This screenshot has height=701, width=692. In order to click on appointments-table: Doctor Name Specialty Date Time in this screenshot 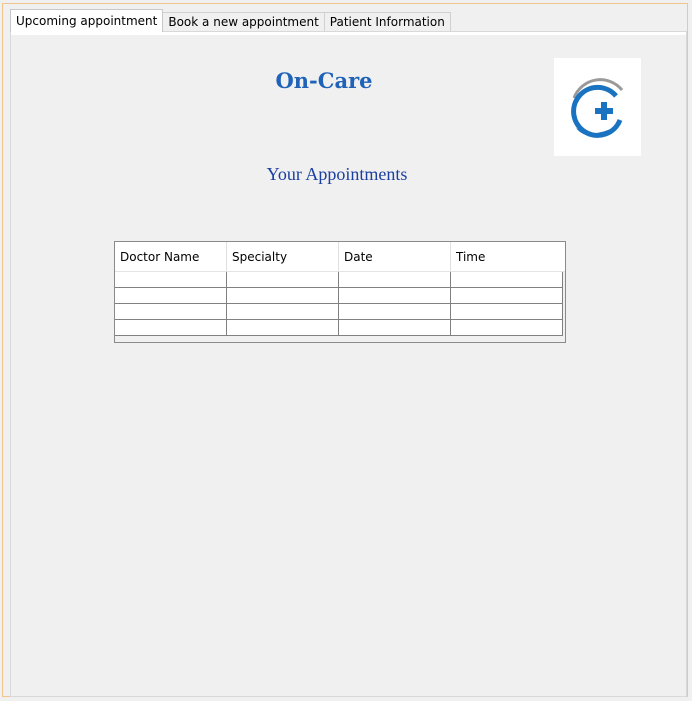, I will do `click(340, 292)`.